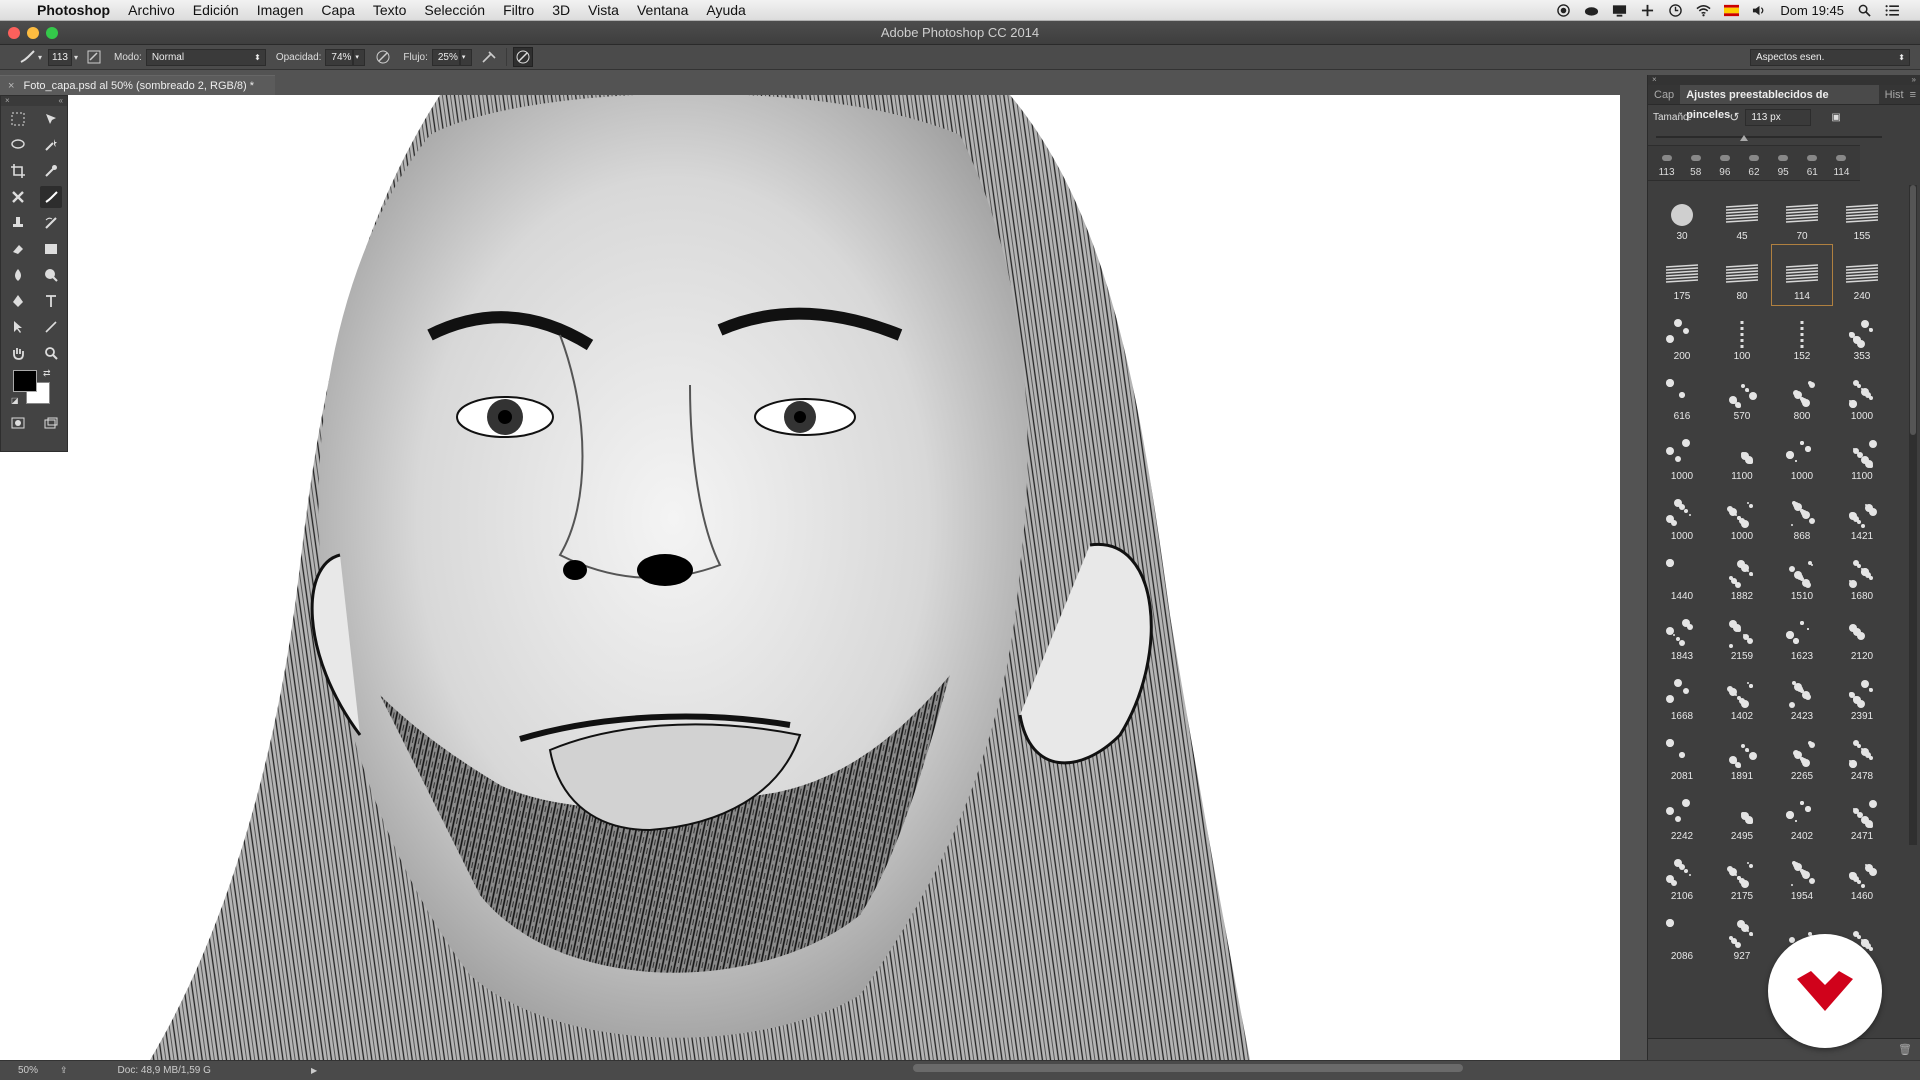 The width and height of the screenshot is (1920, 1080). Describe the element at coordinates (1841, 163) in the screenshot. I see `recent-brush: 114` at that location.